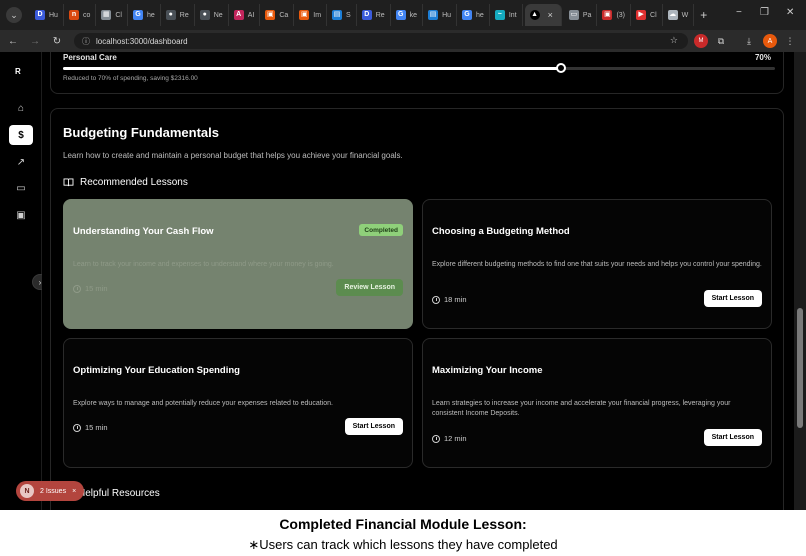 The height and width of the screenshot is (556, 806). What do you see at coordinates (304, 15) in the screenshot?
I see `tab-favicon-icon: ▣` at bounding box center [304, 15].